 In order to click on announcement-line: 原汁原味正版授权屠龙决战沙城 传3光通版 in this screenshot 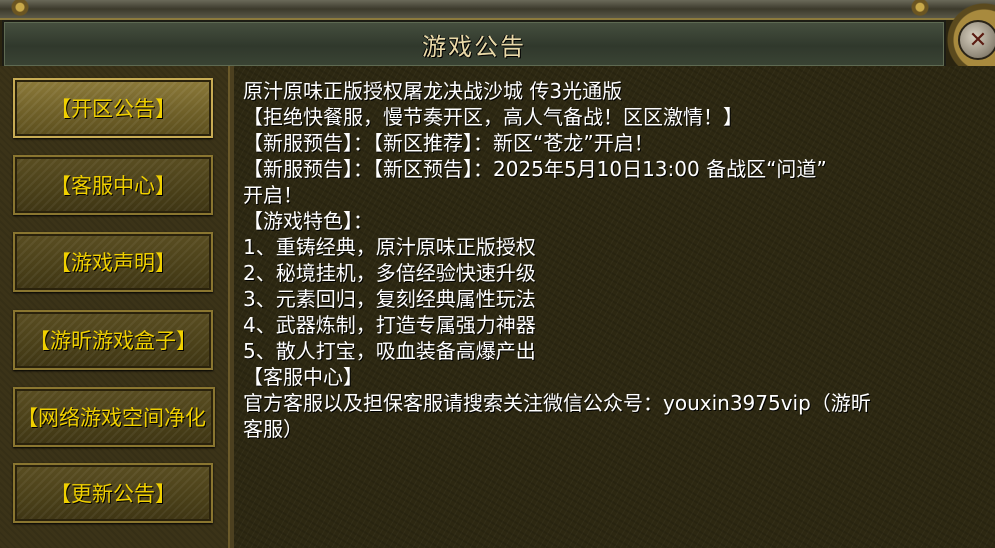, I will do `click(433, 91)`.